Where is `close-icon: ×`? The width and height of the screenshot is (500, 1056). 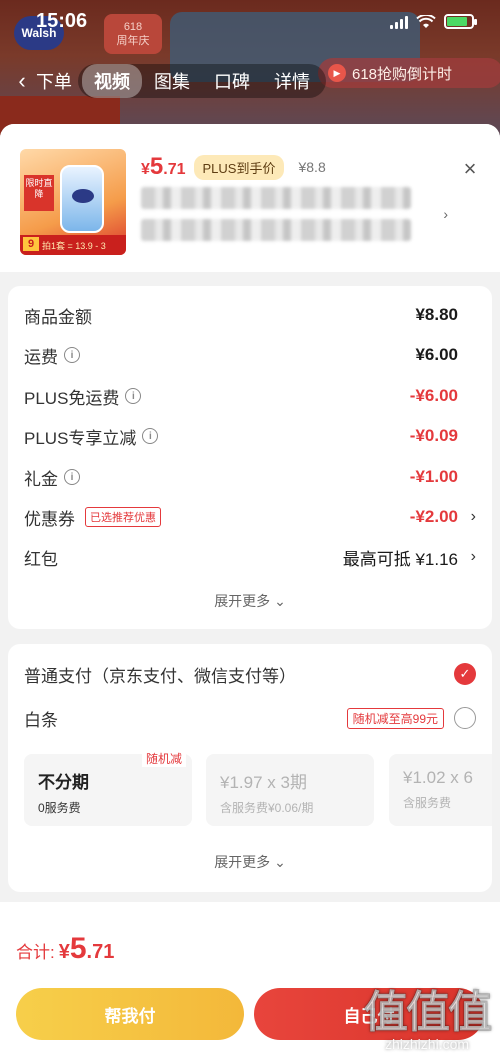 close-icon: × is located at coordinates (470, 170).